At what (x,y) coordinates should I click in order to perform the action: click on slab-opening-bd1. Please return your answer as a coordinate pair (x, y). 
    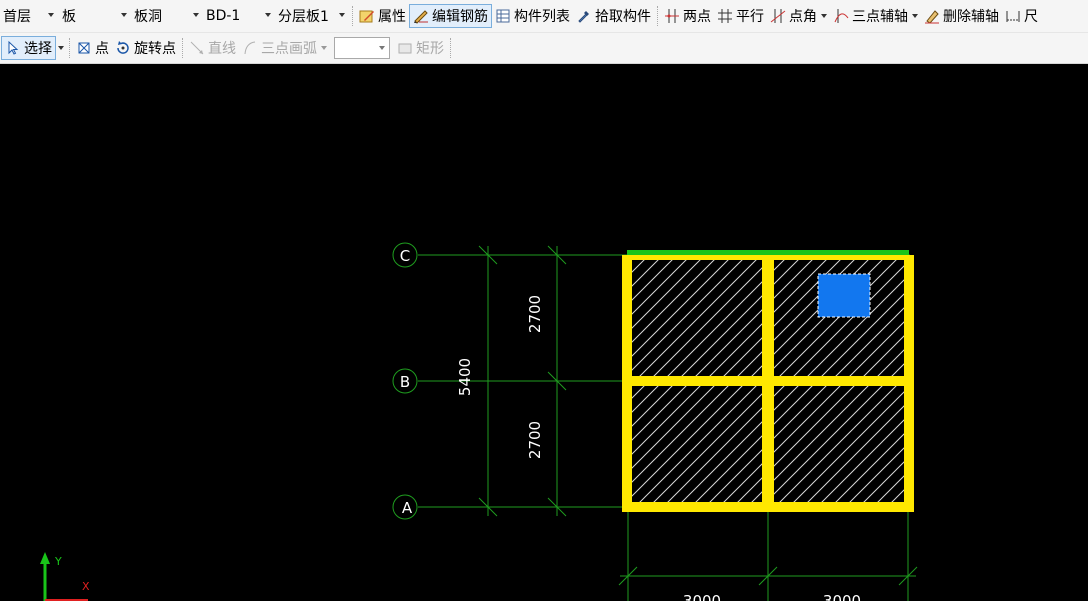
    Looking at the image, I should click on (844, 295).